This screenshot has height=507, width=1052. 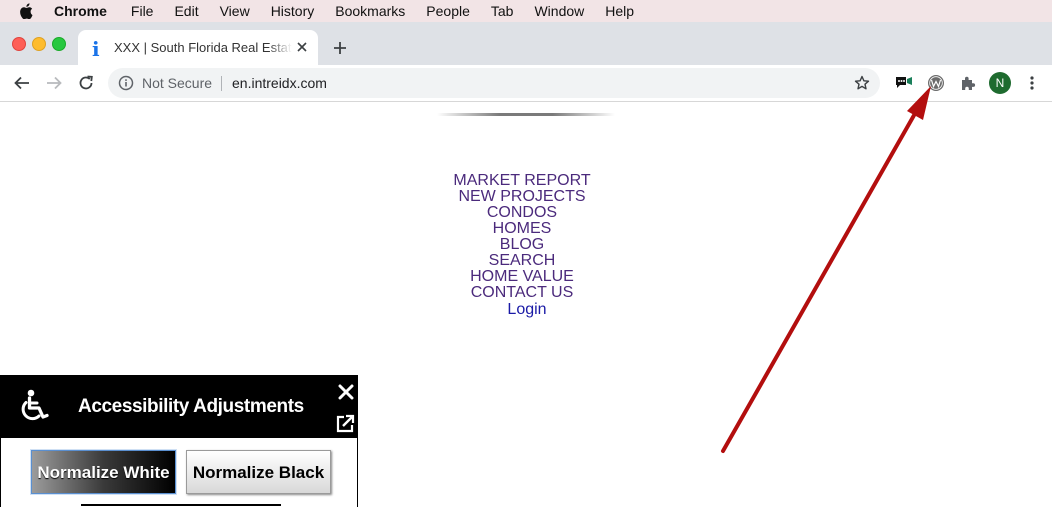 I want to click on tab-strip: i XXX | South Florida Real Estate, so click(x=526, y=43).